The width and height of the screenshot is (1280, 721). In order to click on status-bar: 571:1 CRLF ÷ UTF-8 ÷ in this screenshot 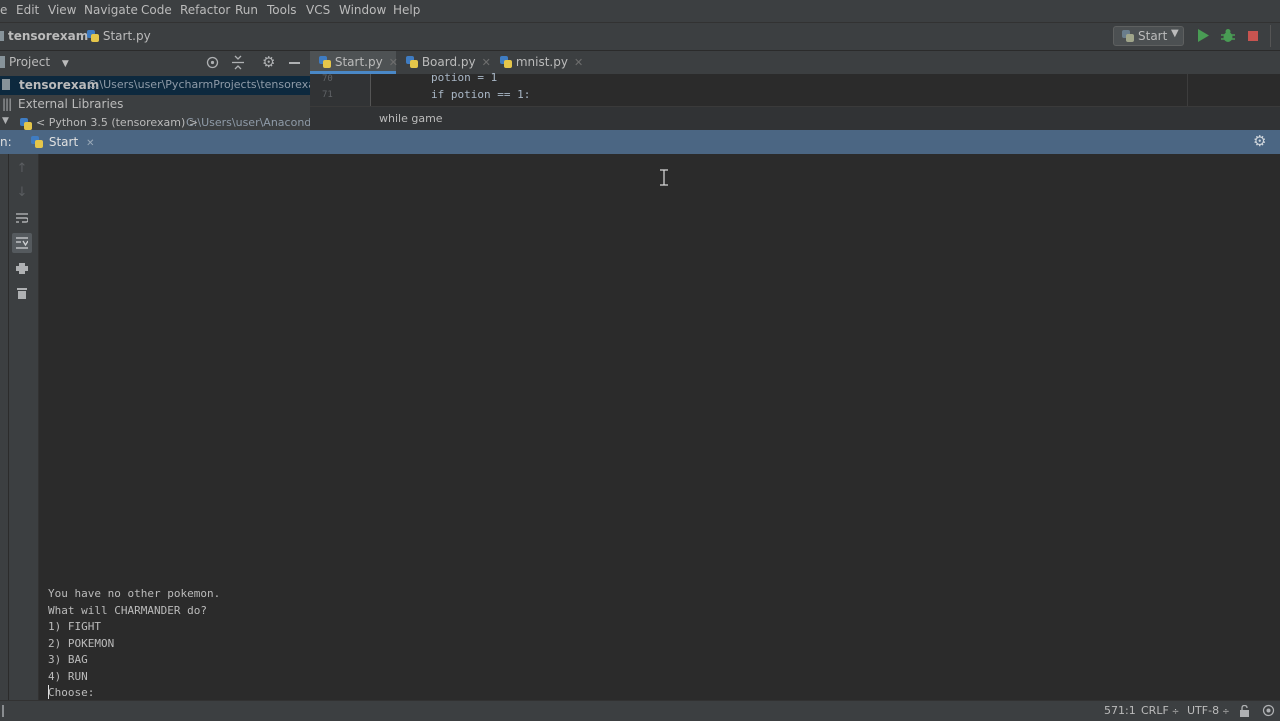, I will do `click(640, 710)`.